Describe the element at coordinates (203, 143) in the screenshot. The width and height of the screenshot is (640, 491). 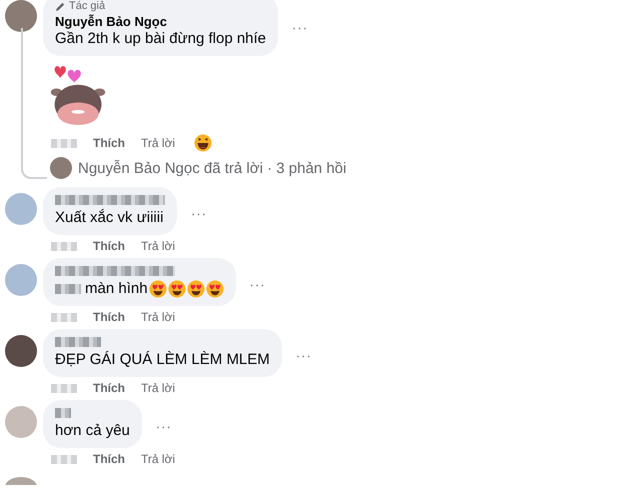
I see `laughing-face-icon` at that location.